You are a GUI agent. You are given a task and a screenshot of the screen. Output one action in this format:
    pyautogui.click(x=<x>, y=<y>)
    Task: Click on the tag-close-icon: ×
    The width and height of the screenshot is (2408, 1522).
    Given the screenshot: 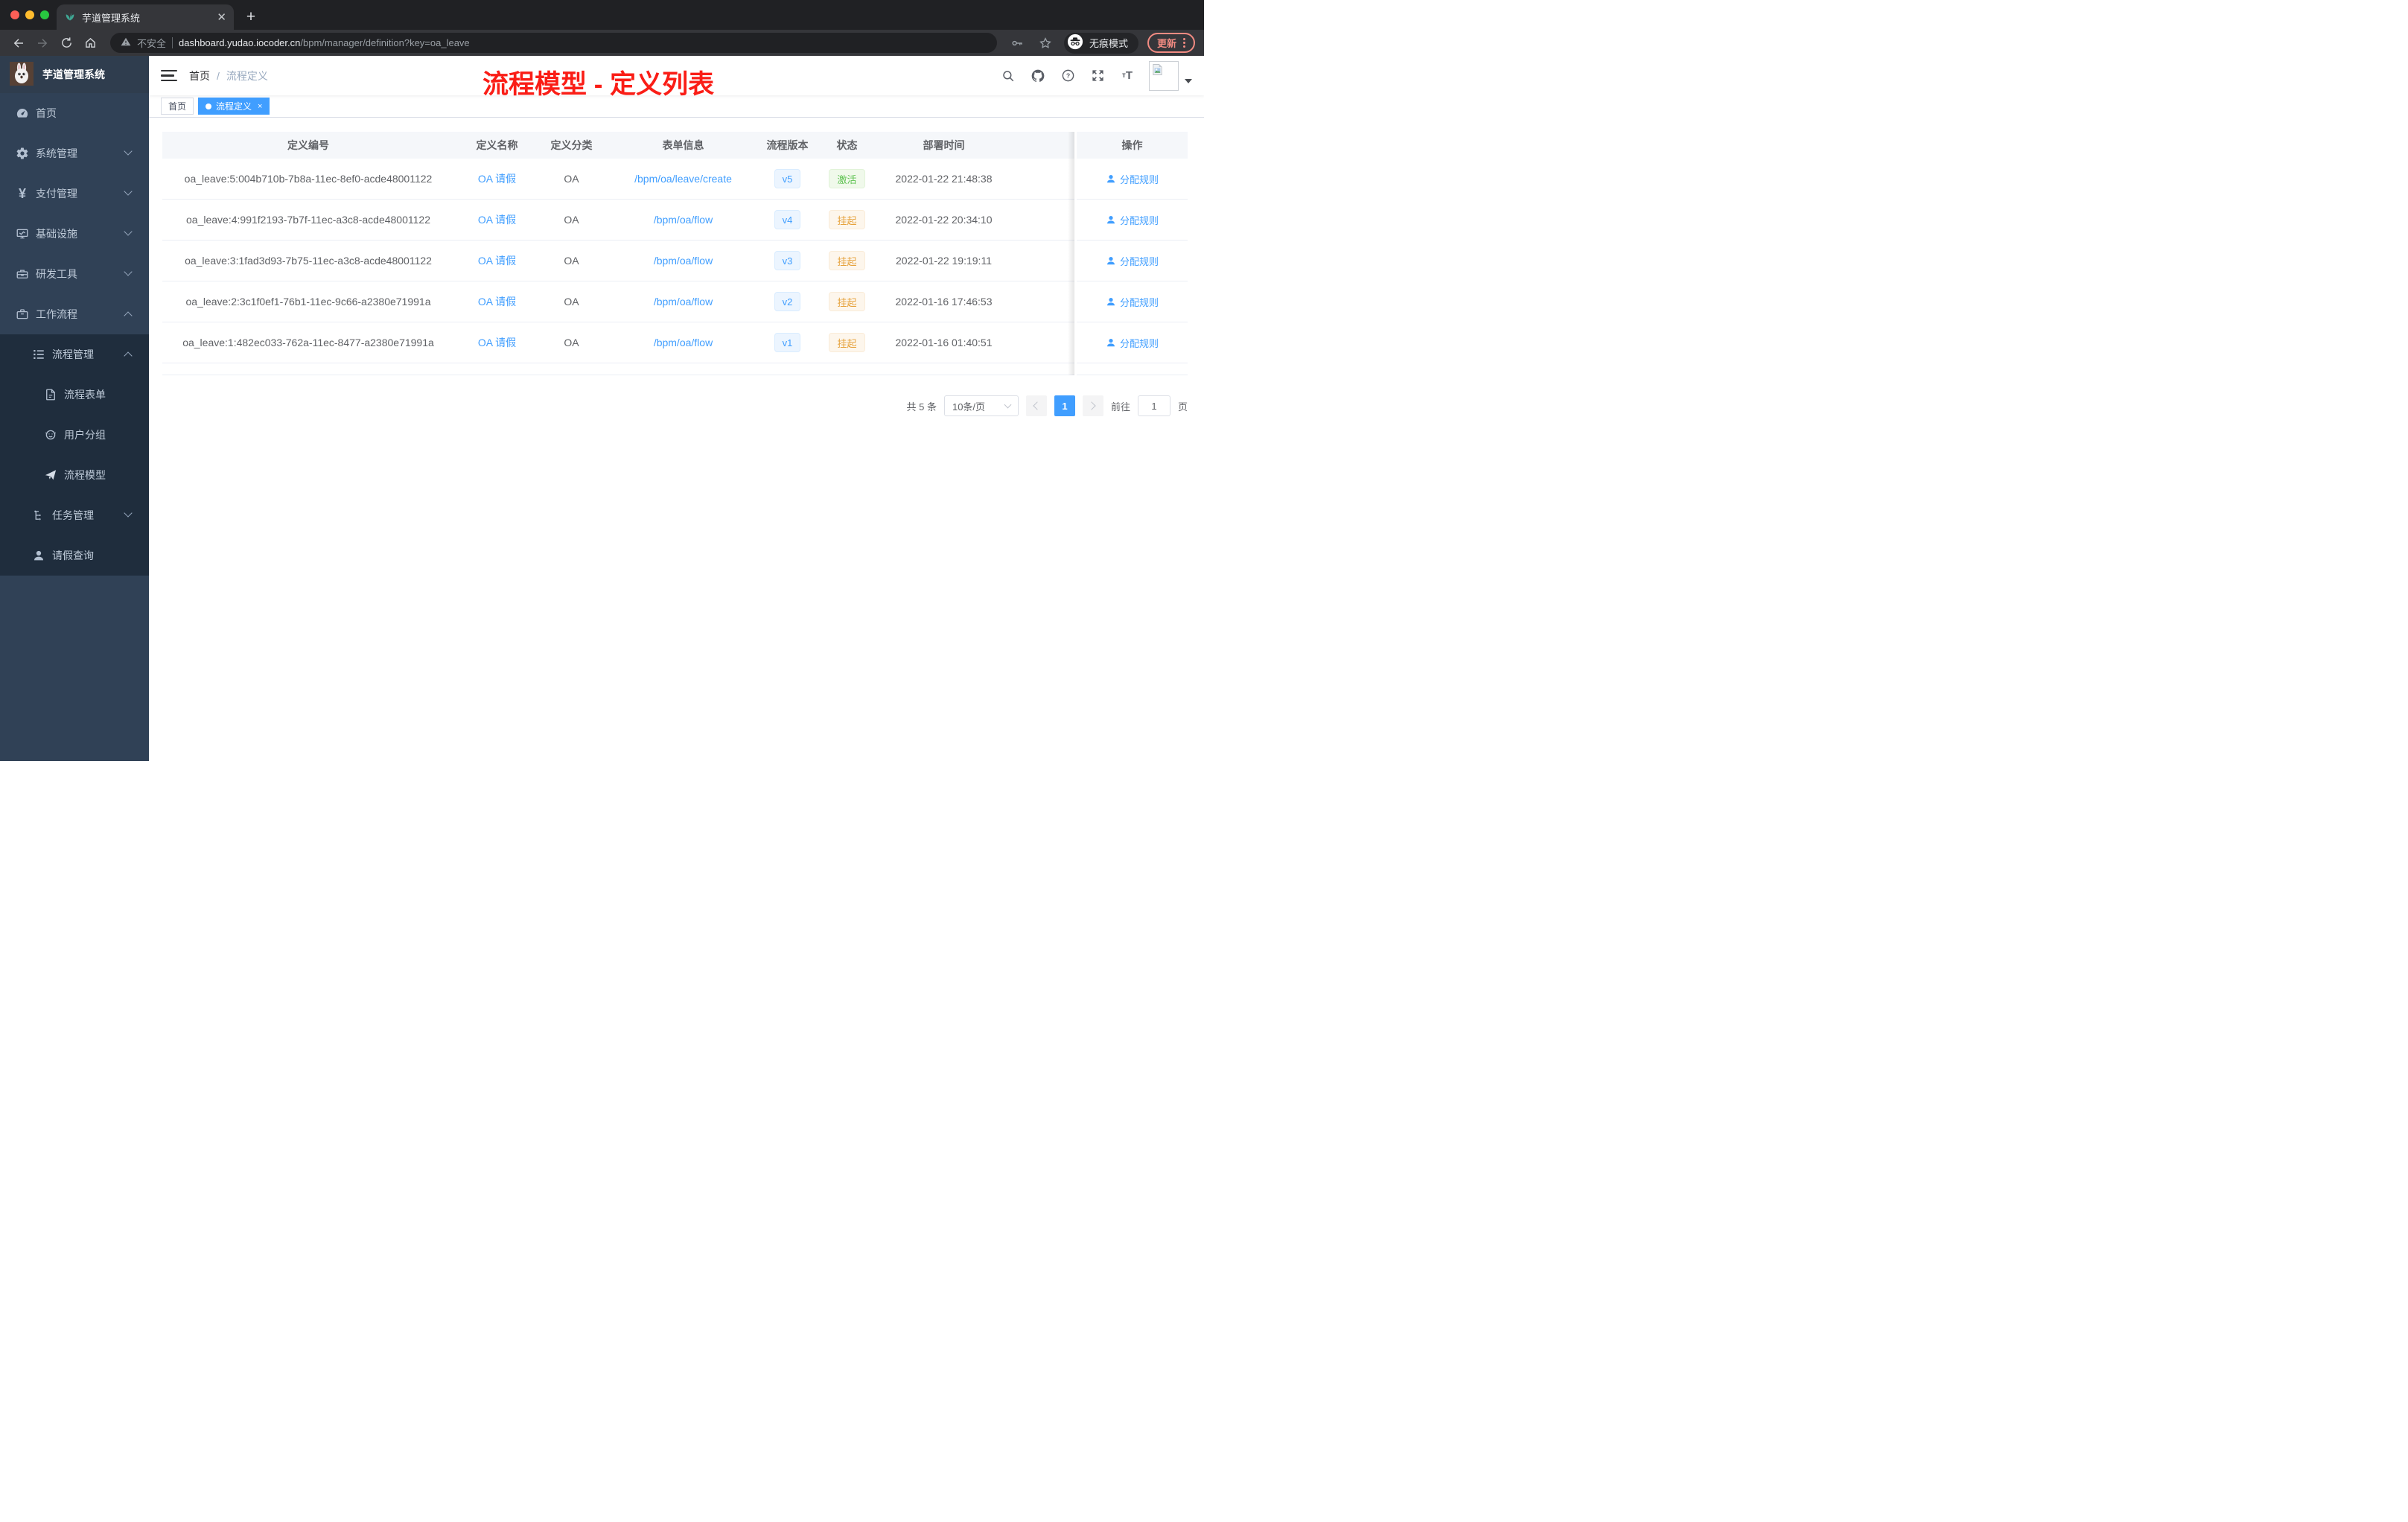 What is the action you would take?
    pyautogui.click(x=260, y=106)
    